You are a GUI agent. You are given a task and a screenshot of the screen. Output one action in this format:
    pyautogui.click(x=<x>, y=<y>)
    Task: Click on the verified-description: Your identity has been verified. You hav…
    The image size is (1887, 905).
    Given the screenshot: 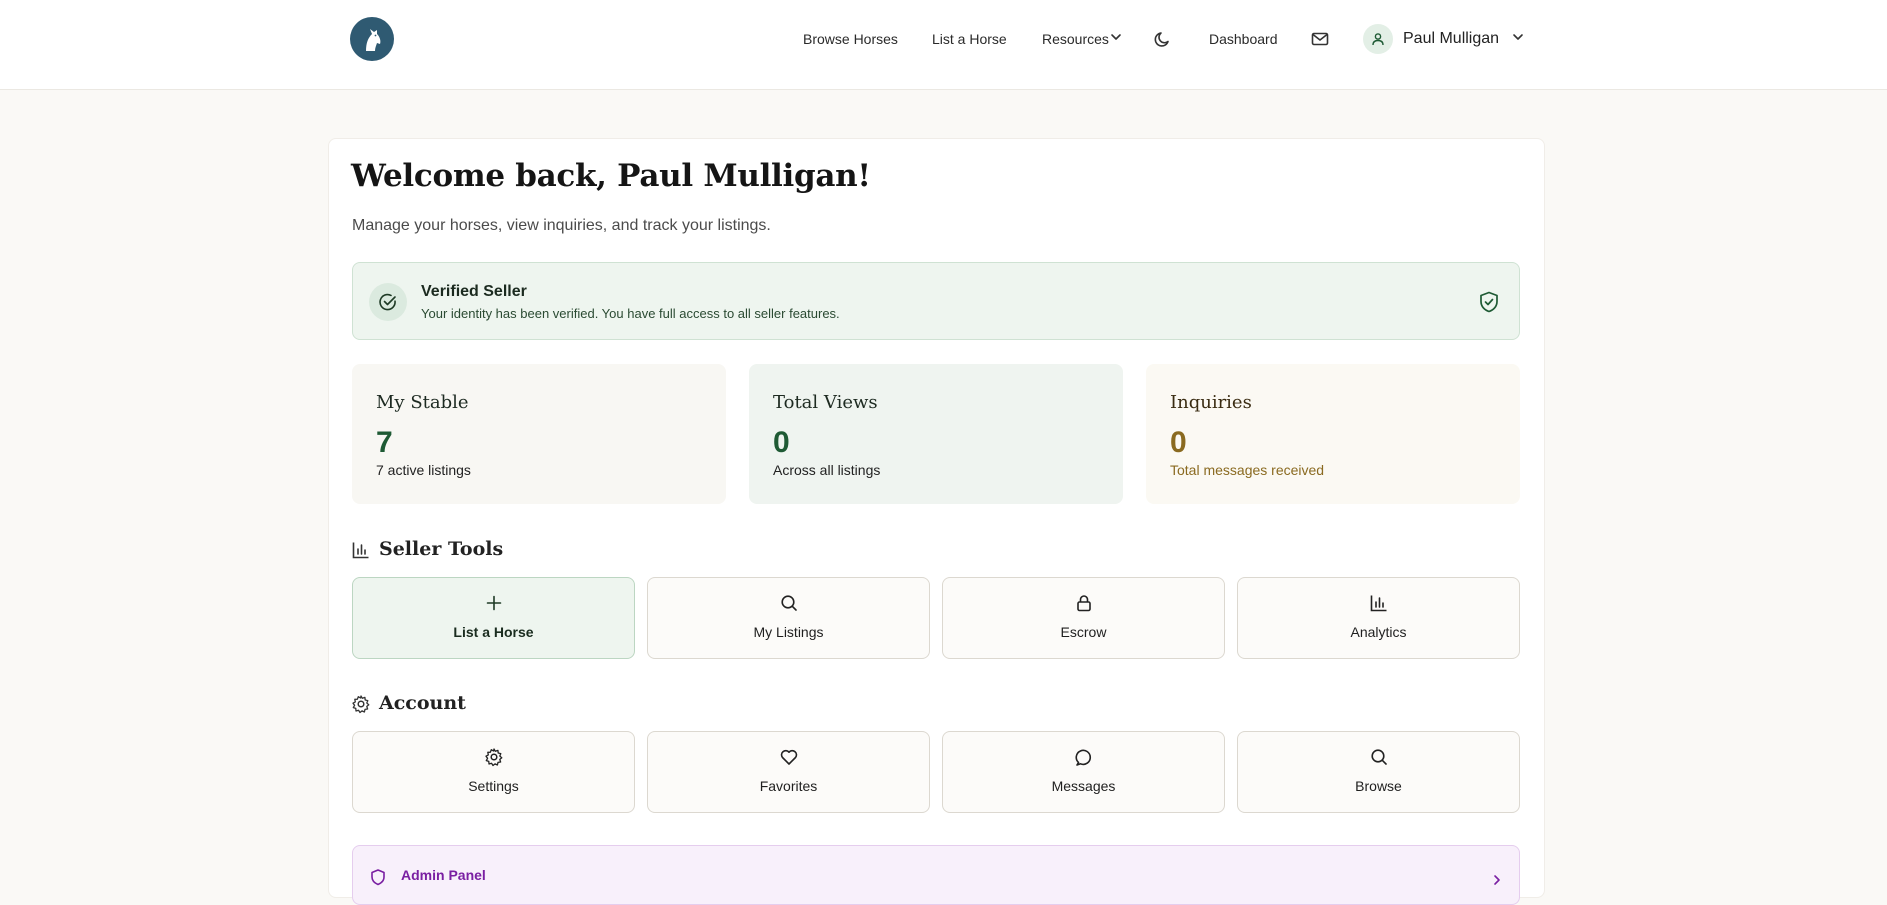 What is the action you would take?
    pyautogui.click(x=630, y=313)
    